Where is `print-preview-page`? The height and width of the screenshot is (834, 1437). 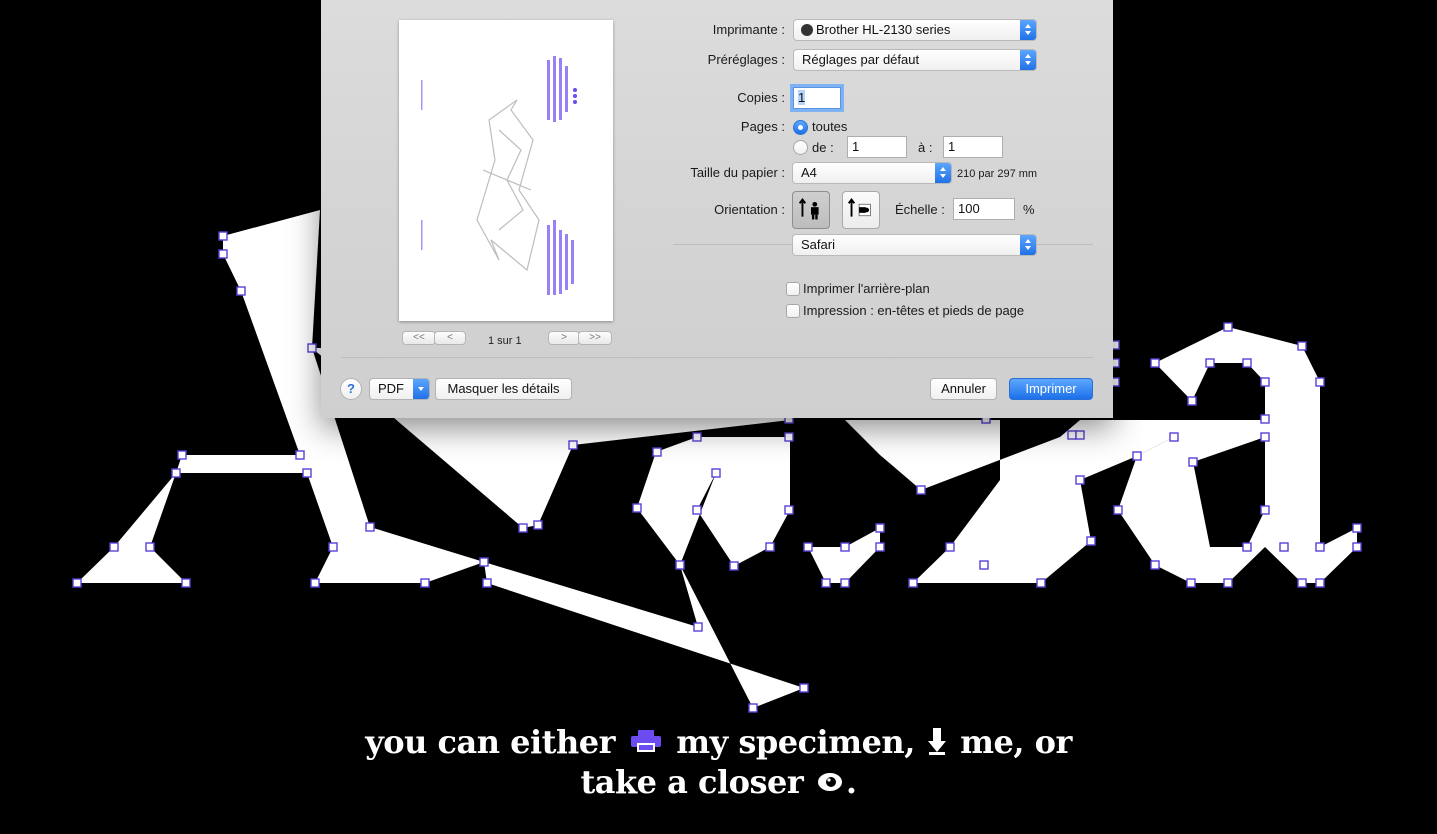
print-preview-page is located at coordinates (506, 170).